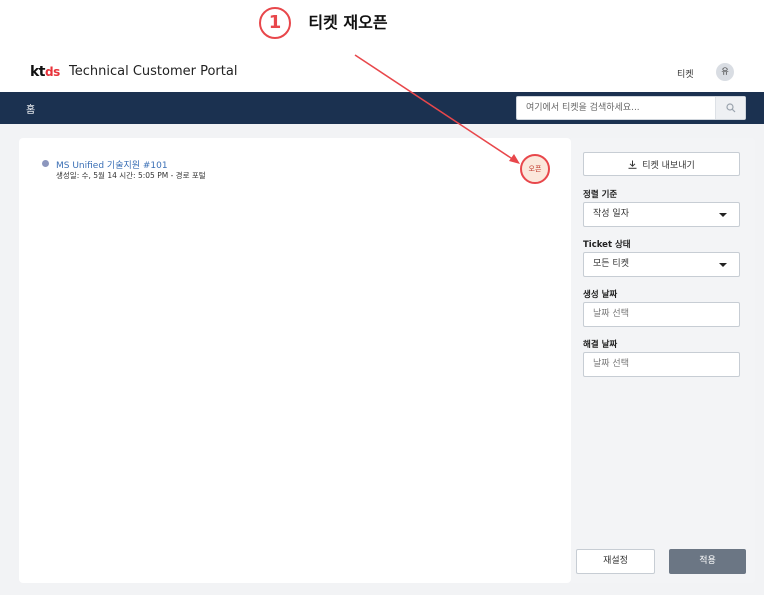 Image resolution: width=764 pixels, height=595 pixels. Describe the element at coordinates (707, 561) in the screenshot. I see `apply-button: 적용` at that location.